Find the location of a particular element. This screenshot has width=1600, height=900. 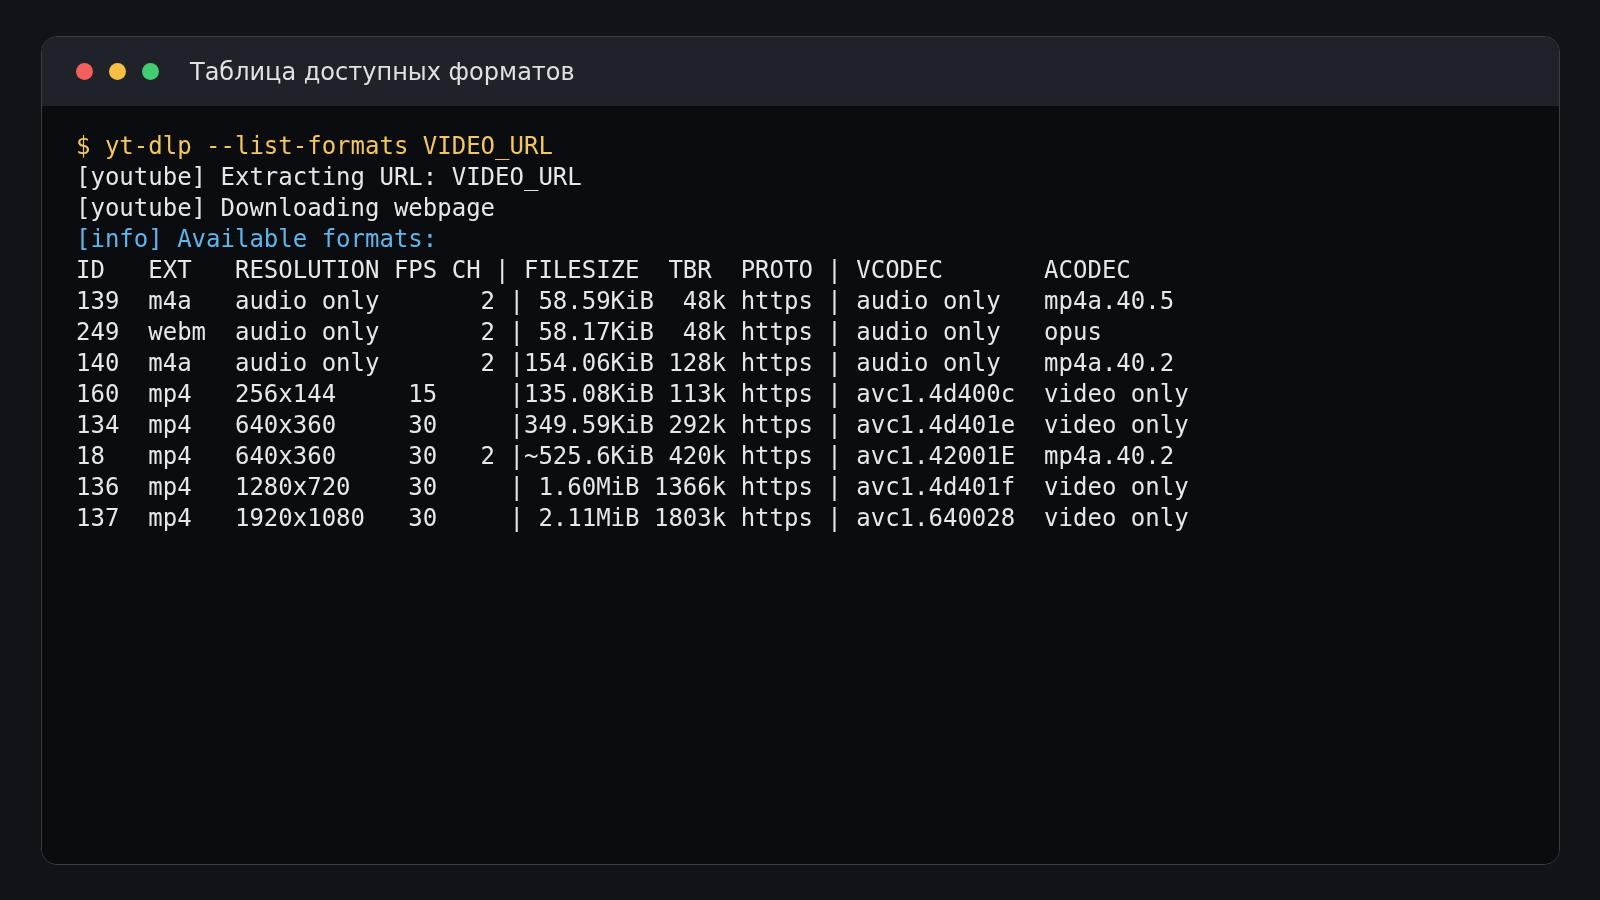

close-button is located at coordinates (84, 71).